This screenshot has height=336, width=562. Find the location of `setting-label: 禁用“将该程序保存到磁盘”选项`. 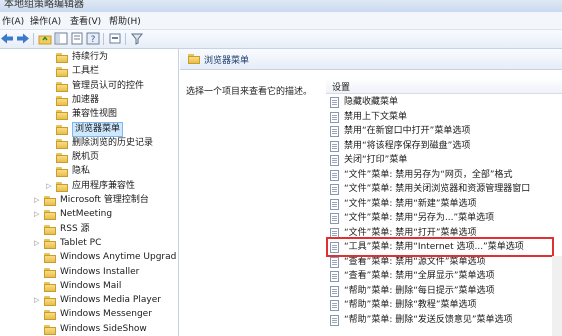

setting-label: 禁用“将该程序保存到磁盘”选项 is located at coordinates (407, 145).